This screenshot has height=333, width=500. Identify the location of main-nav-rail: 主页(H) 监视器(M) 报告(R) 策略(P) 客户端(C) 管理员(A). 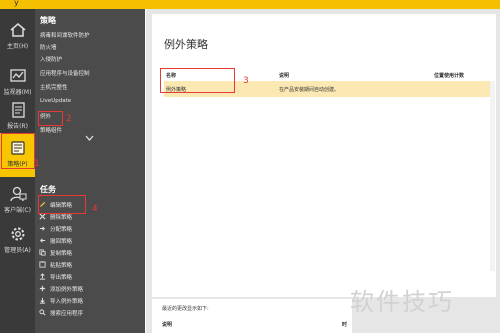
(17, 171).